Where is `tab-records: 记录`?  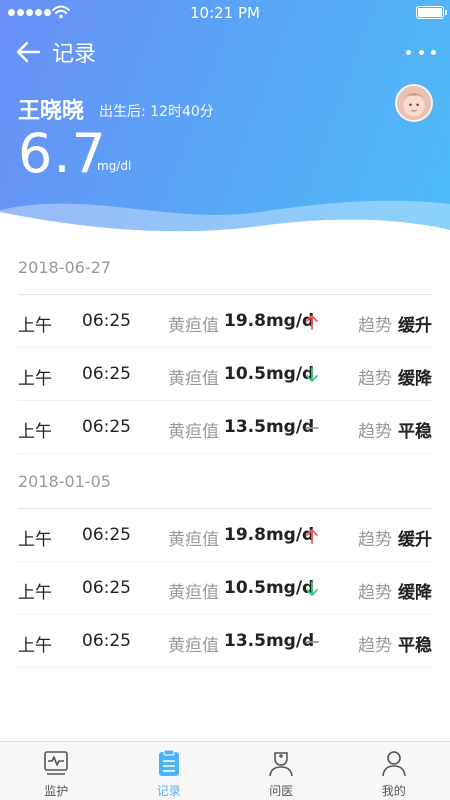
tab-records: 记录 is located at coordinates (169, 771).